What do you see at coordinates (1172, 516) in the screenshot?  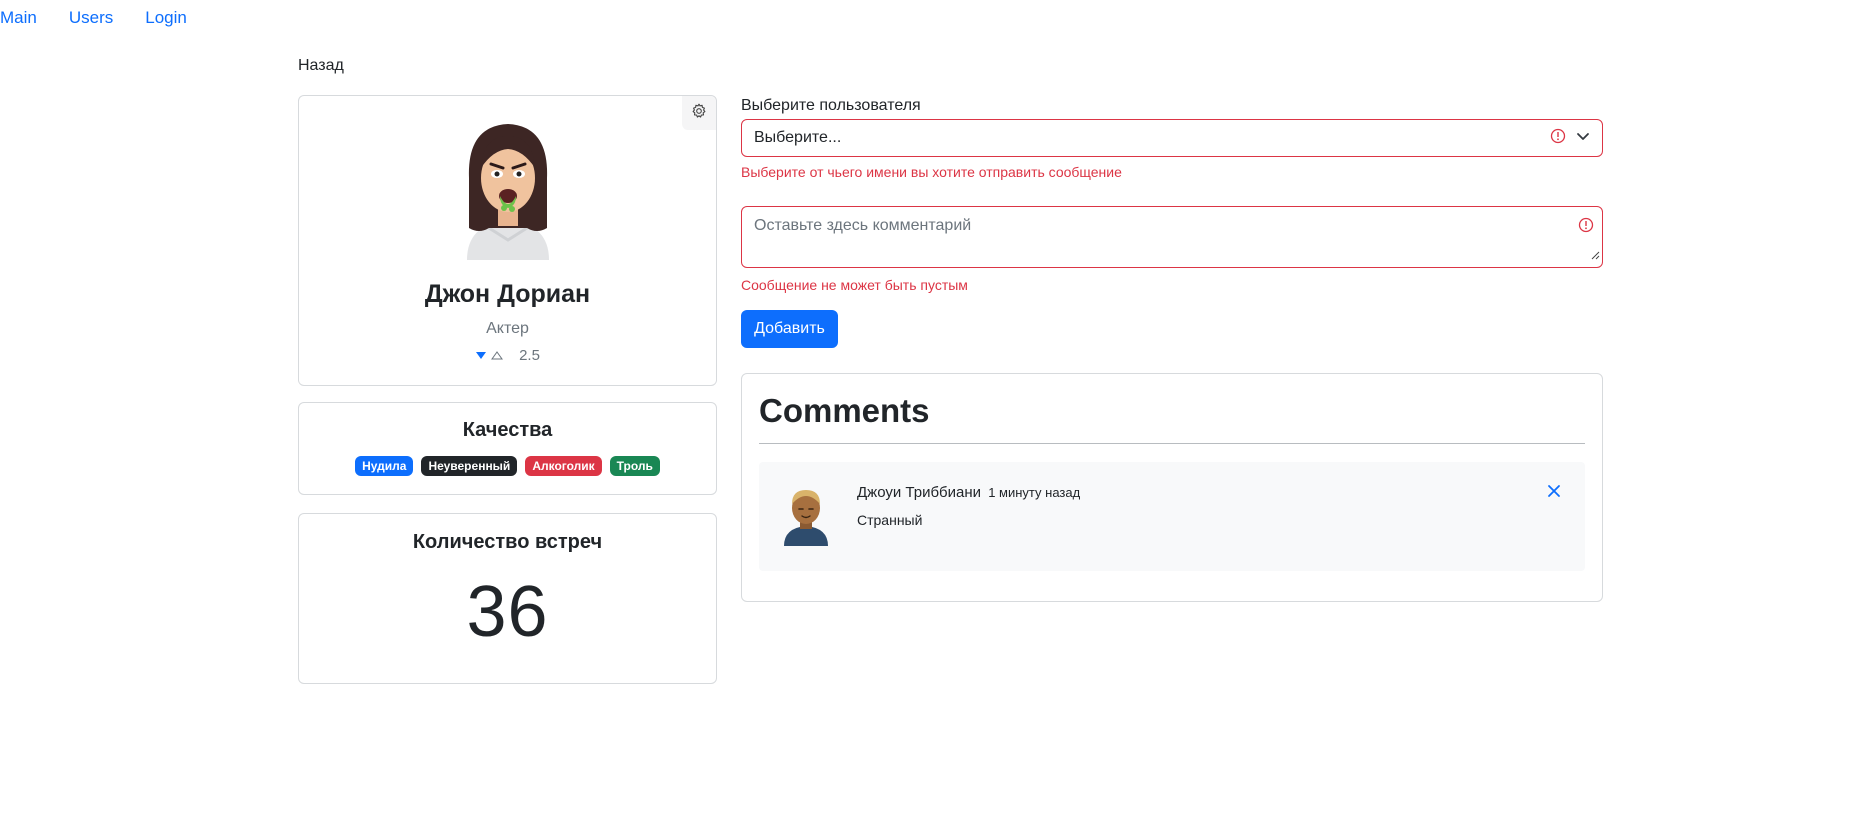 I see `comment-item: Джоуи Триббиани 1 минуту назад Странный` at bounding box center [1172, 516].